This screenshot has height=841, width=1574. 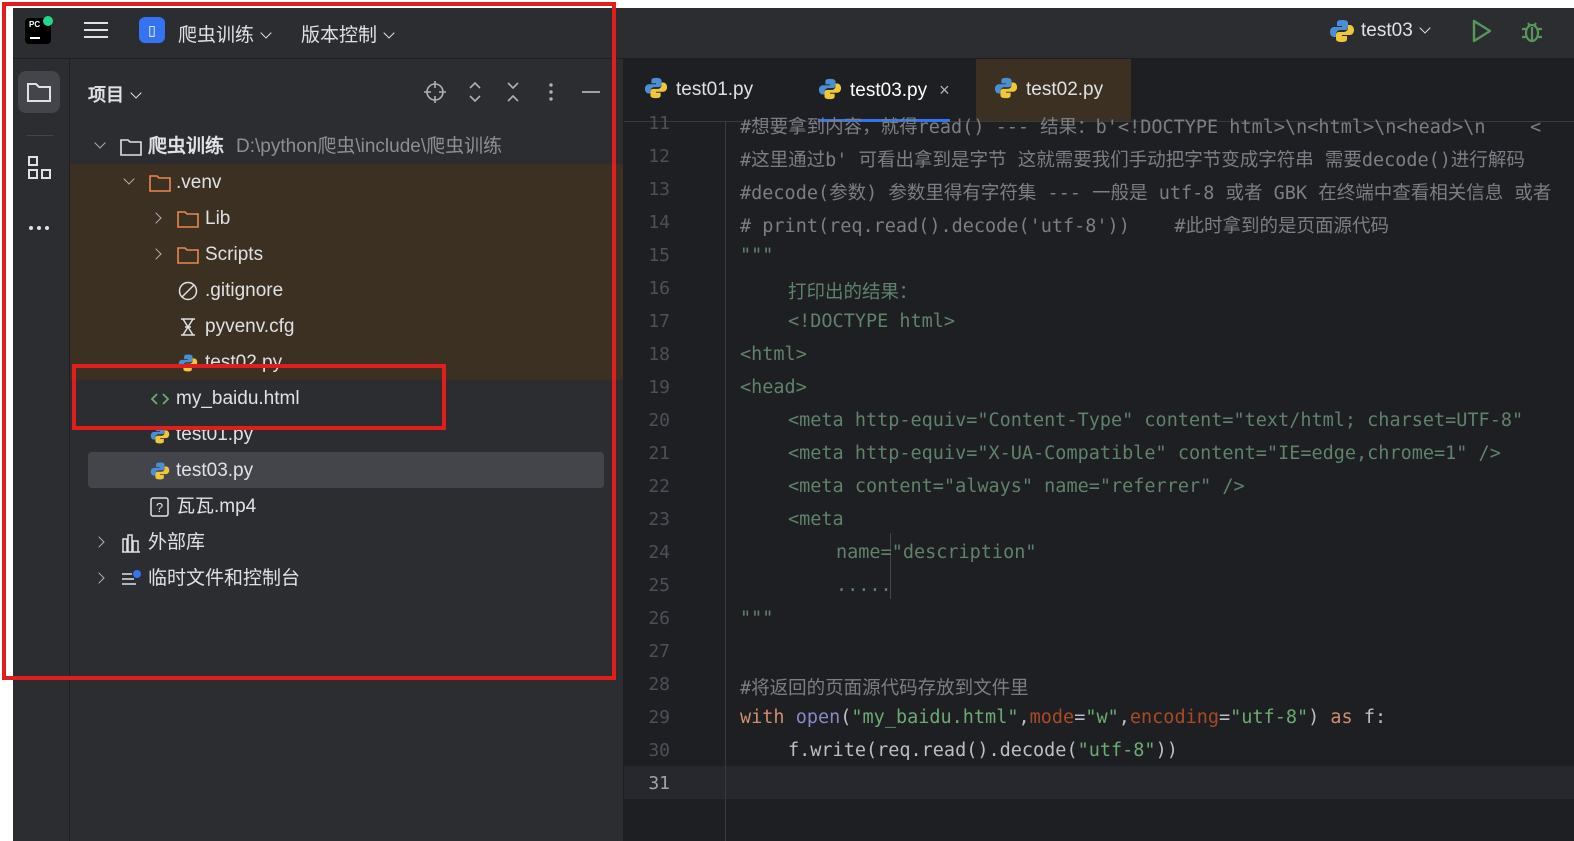 I want to click on run-config-selector: test03, so click(x=1380, y=31).